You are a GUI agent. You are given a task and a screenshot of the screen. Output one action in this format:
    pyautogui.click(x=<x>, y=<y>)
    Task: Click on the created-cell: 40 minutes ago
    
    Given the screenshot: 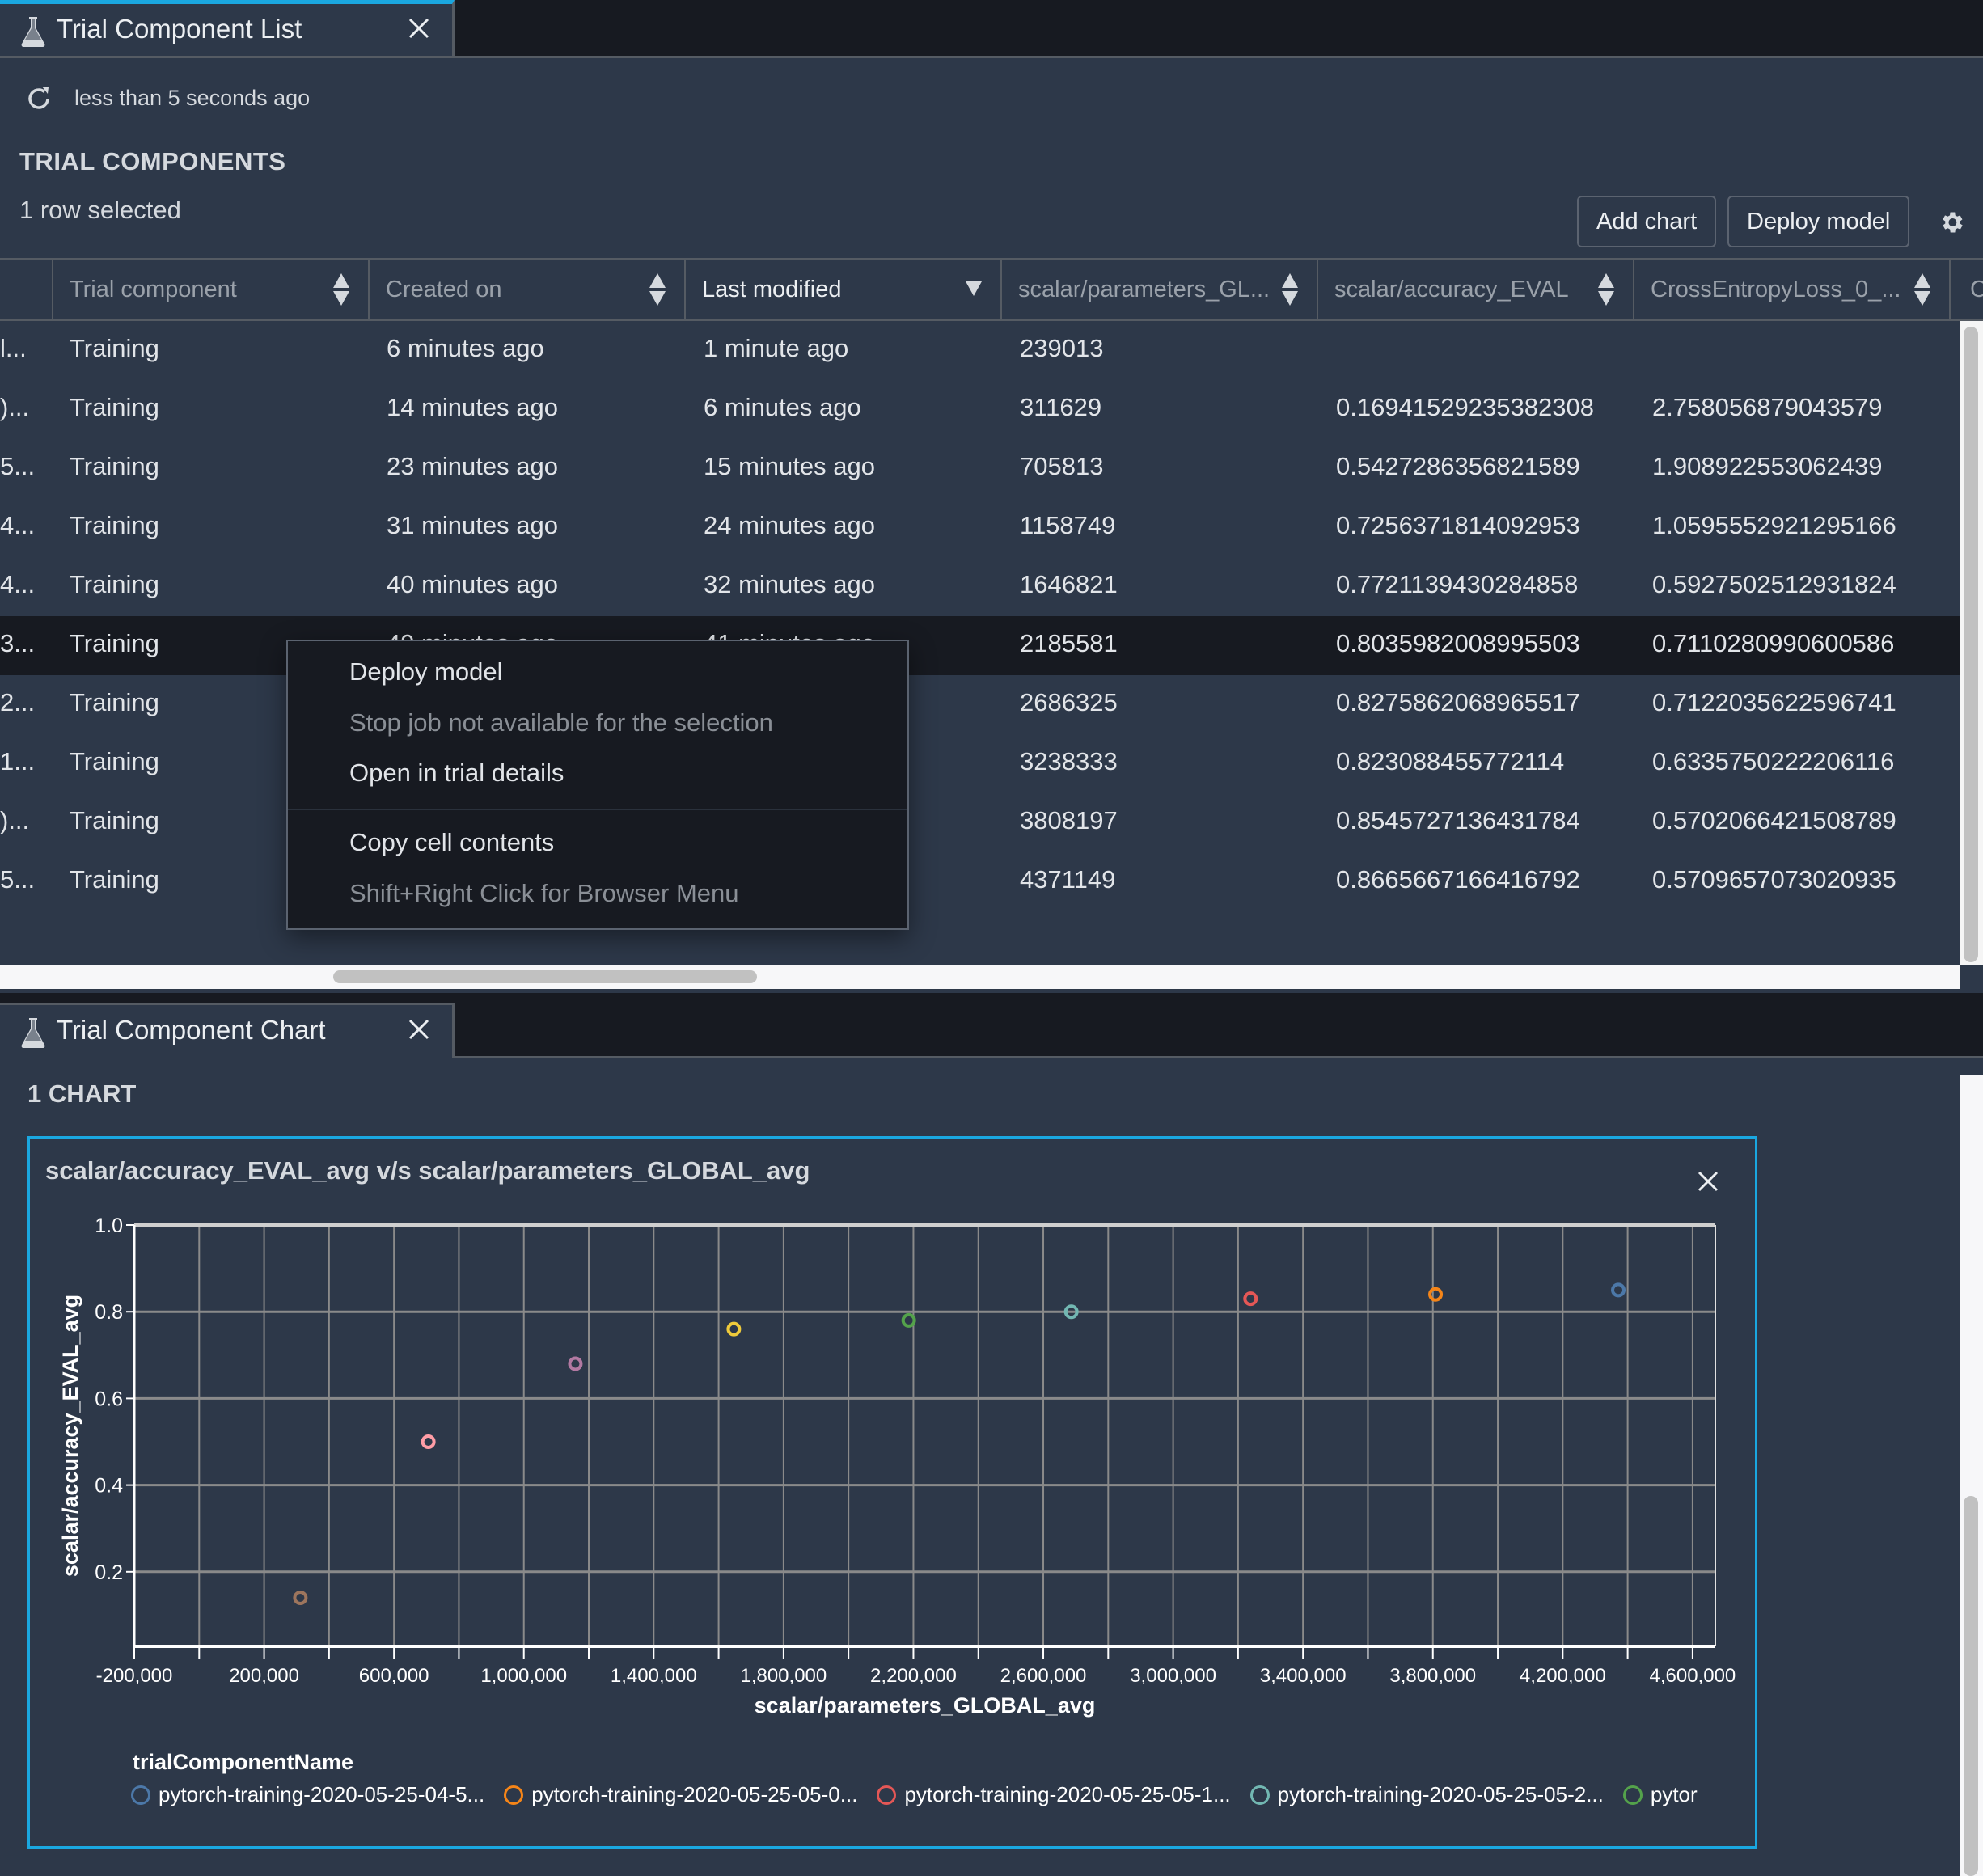 What is the action you would take?
    pyautogui.click(x=473, y=584)
    